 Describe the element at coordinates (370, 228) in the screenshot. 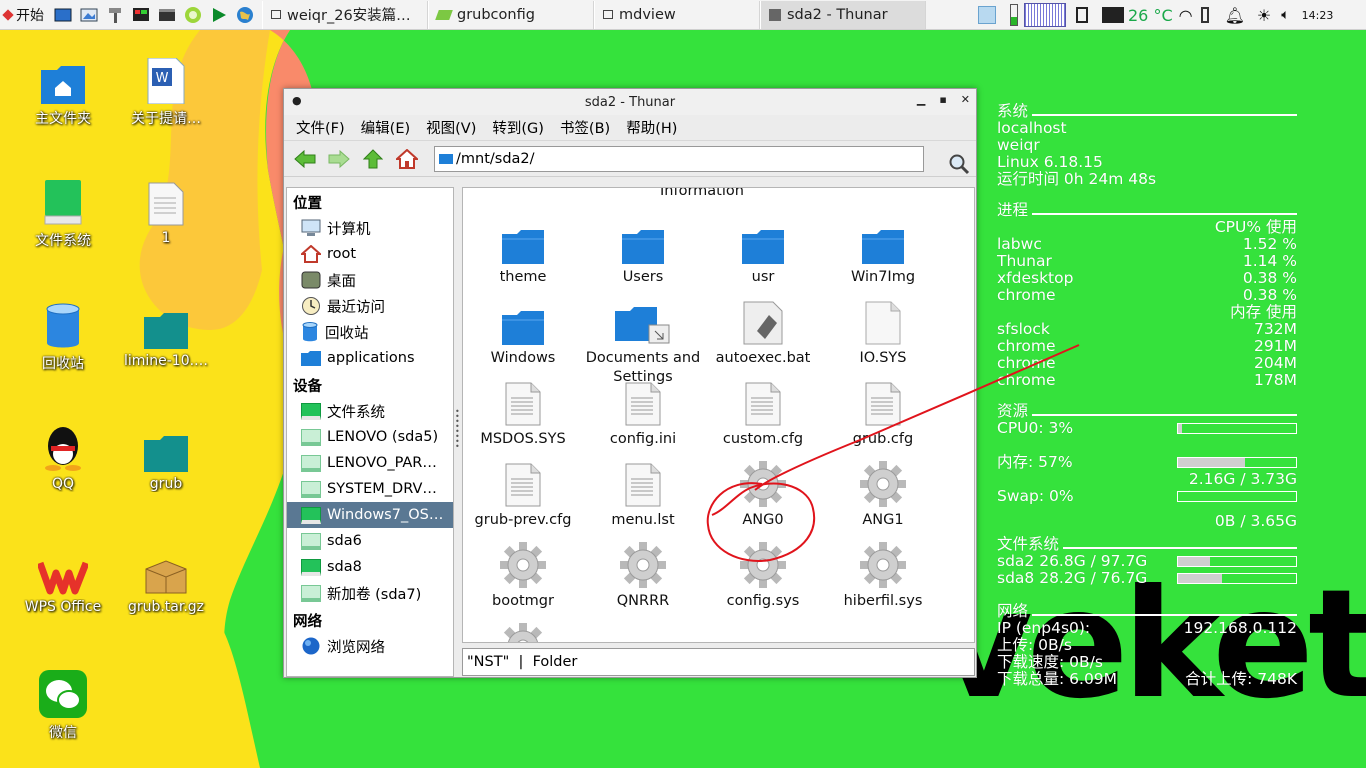

I see `sidebar-item-computer: 计算机` at that location.